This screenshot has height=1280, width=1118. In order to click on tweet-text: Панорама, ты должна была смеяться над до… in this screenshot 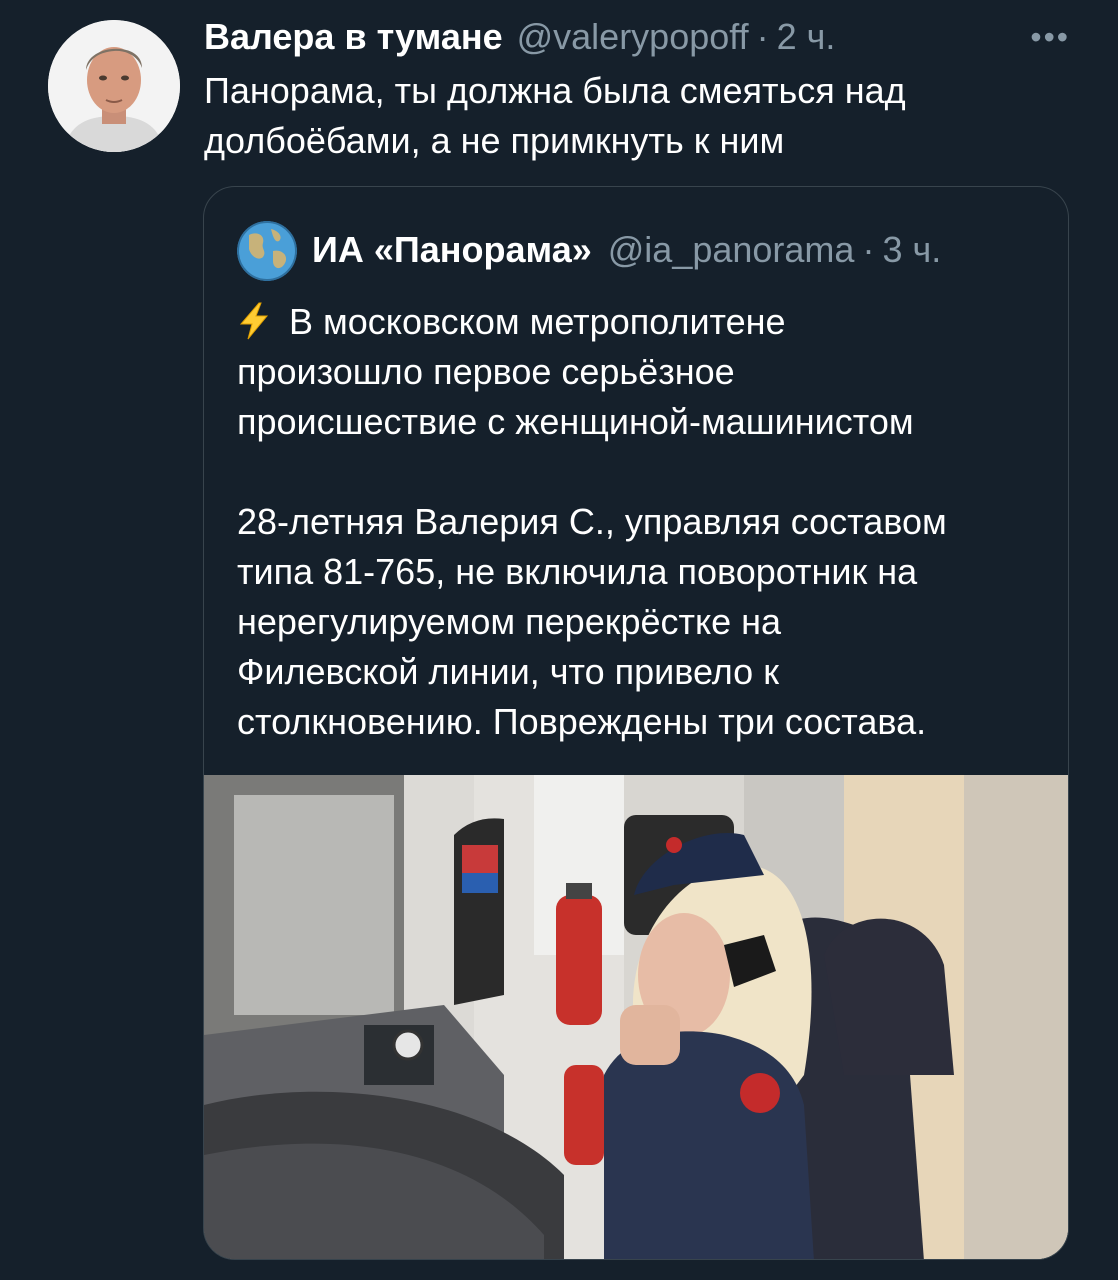, I will do `click(555, 115)`.